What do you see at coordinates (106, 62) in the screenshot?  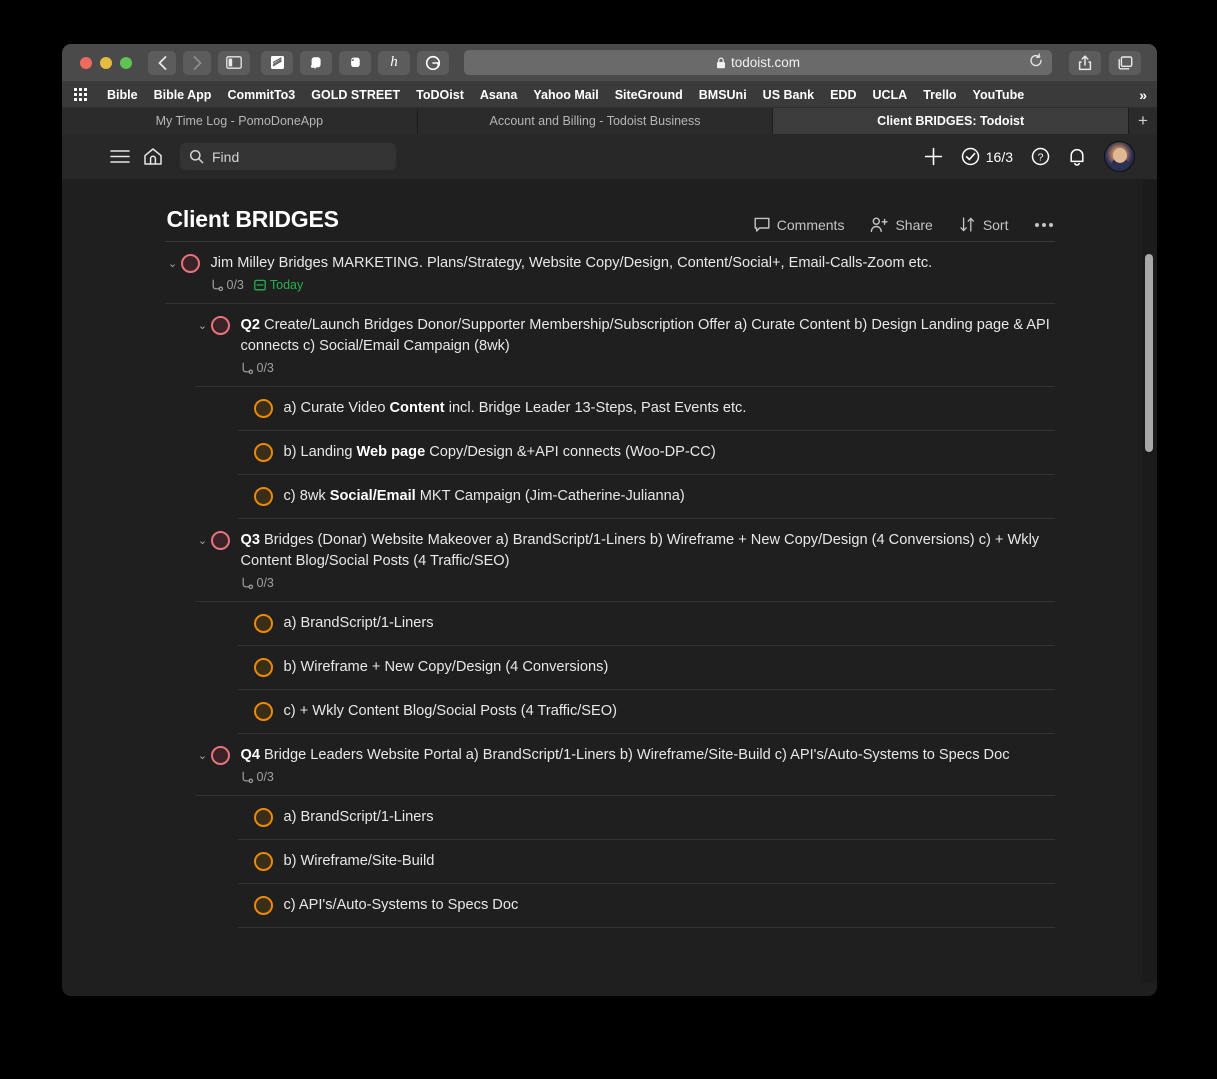 I see `minimize-window-button` at bounding box center [106, 62].